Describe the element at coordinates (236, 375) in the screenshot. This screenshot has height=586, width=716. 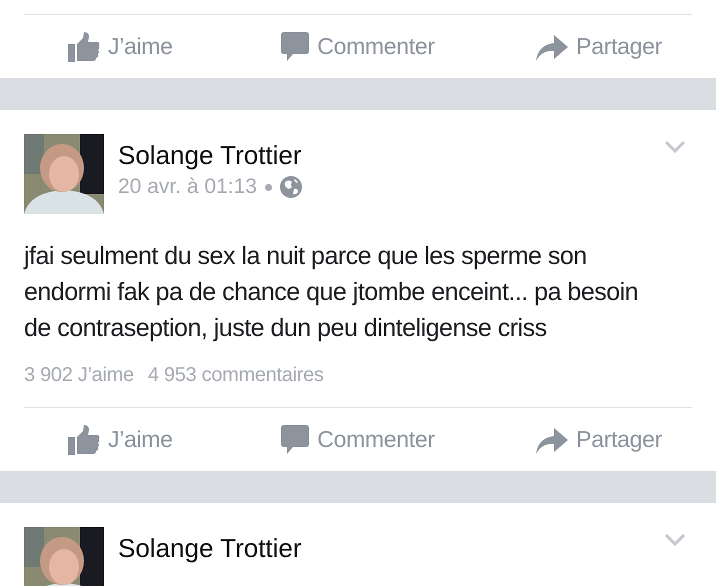
I see `comment-count: 4 953 commentaires` at that location.